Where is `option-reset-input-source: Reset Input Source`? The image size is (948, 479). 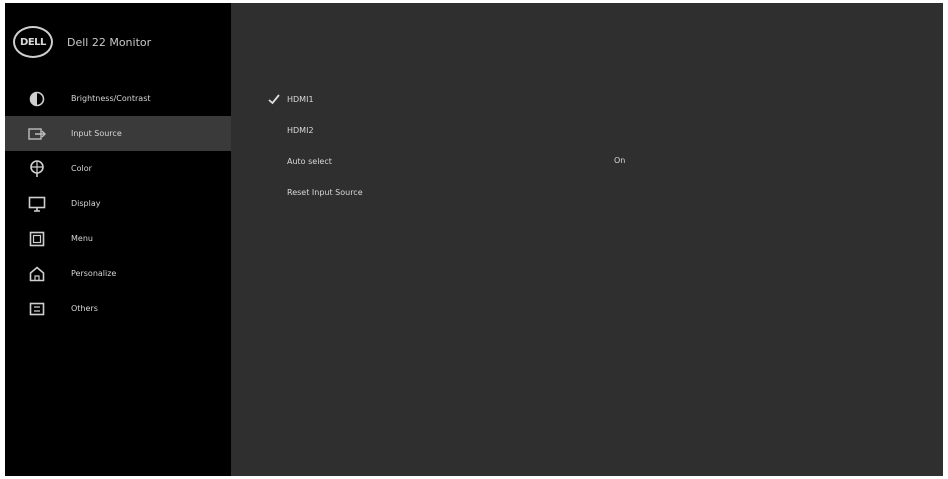
option-reset-input-source: Reset Input Source is located at coordinates (325, 192).